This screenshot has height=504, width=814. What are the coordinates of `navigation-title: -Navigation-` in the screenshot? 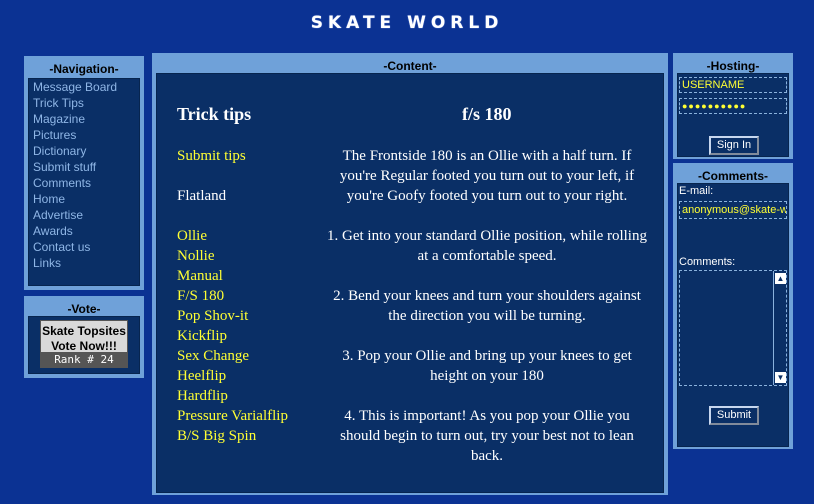 It's located at (84, 69).